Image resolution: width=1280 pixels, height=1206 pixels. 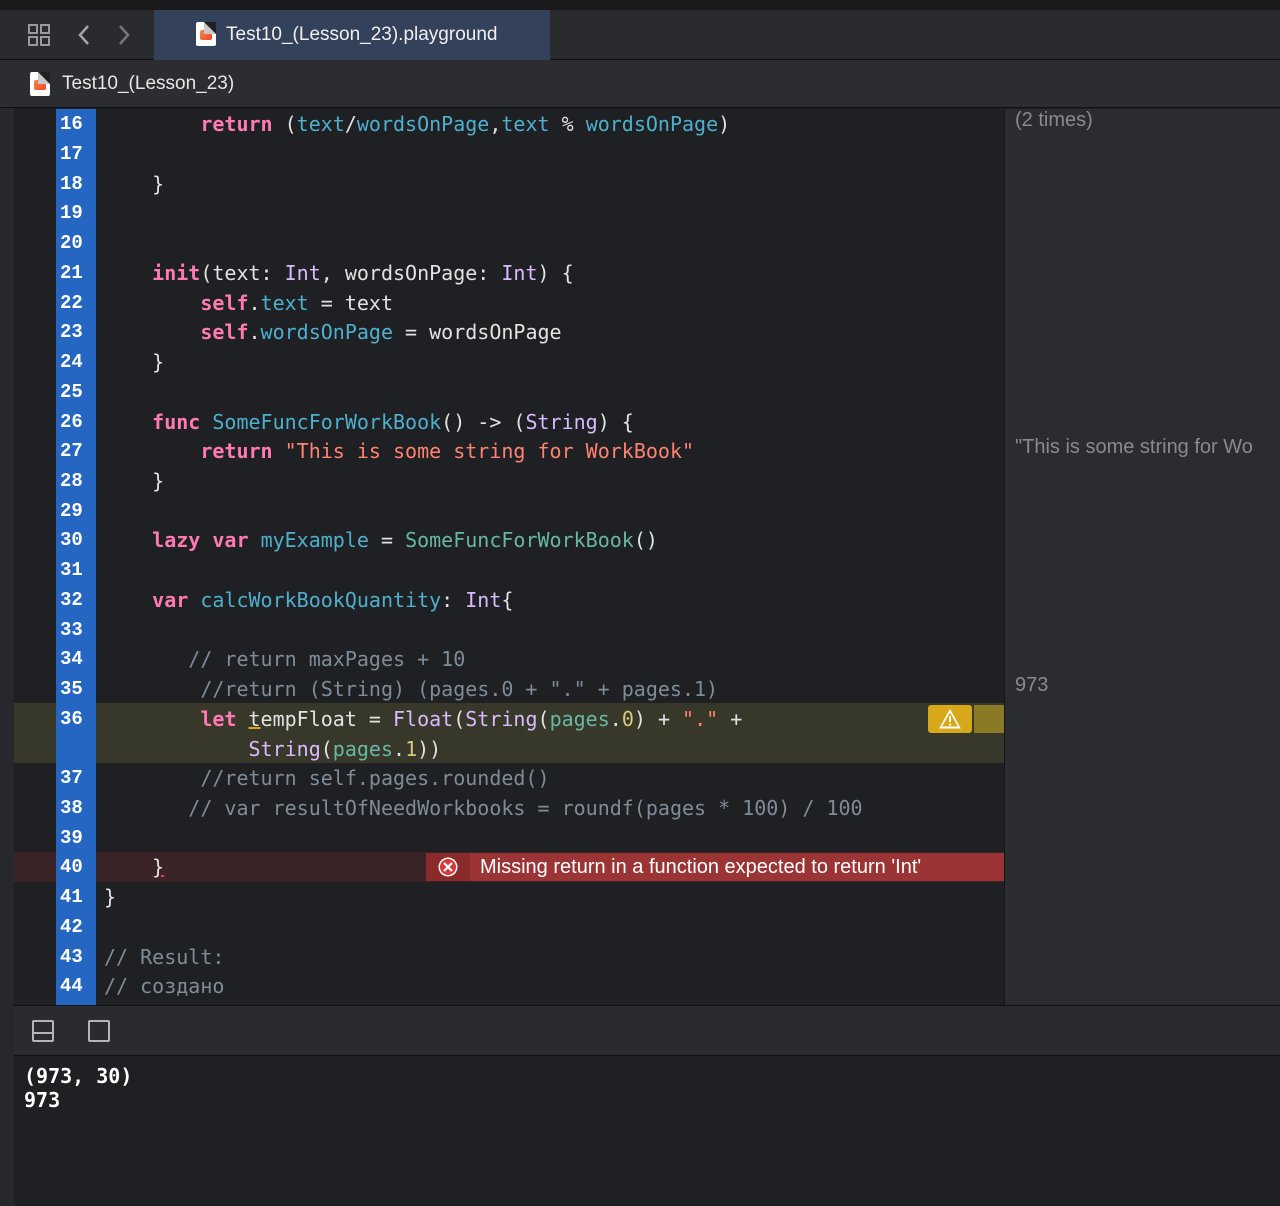 What do you see at coordinates (71, 897) in the screenshot?
I see `line-number: 41` at bounding box center [71, 897].